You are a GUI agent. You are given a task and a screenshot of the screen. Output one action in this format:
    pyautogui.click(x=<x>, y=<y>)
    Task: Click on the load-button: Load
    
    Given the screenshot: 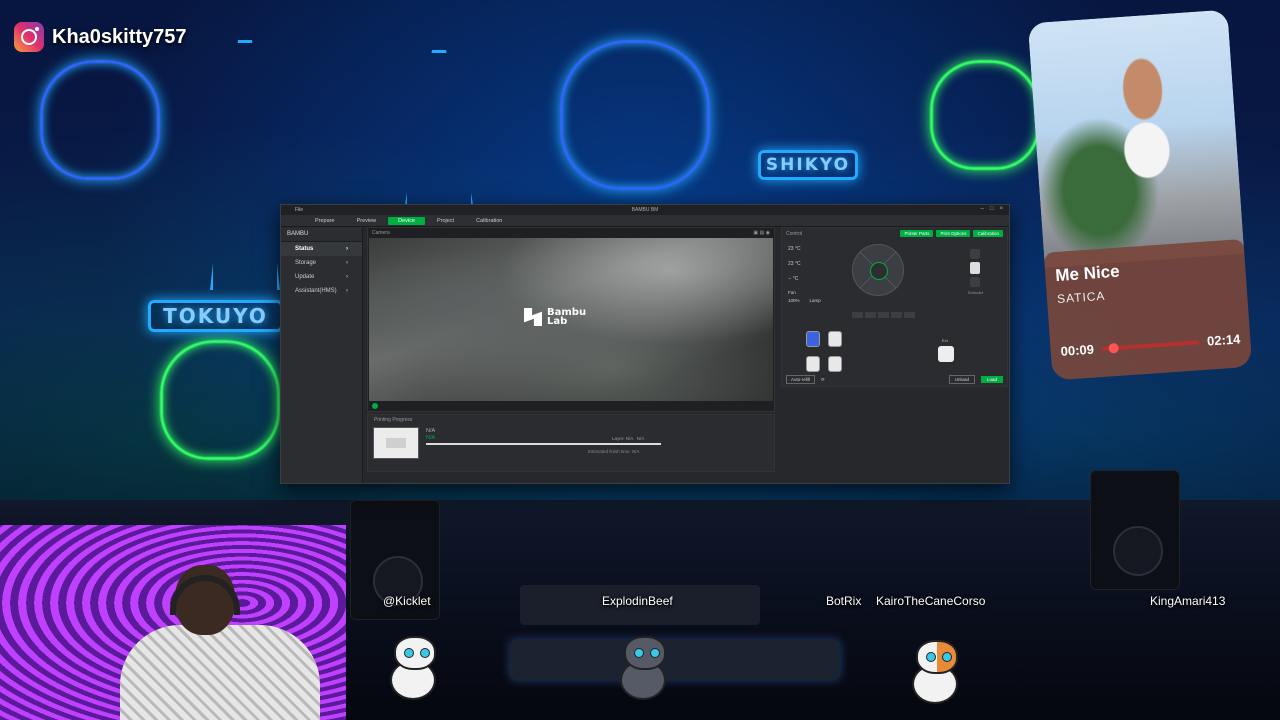 What is the action you would take?
    pyautogui.click(x=991, y=379)
    